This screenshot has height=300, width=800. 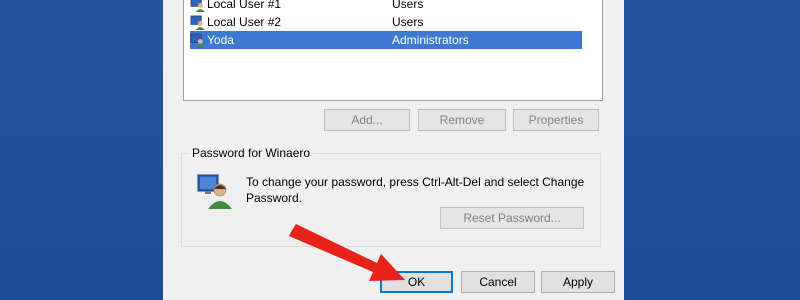 I want to click on cancel-button-label: Cancel, so click(x=498, y=282).